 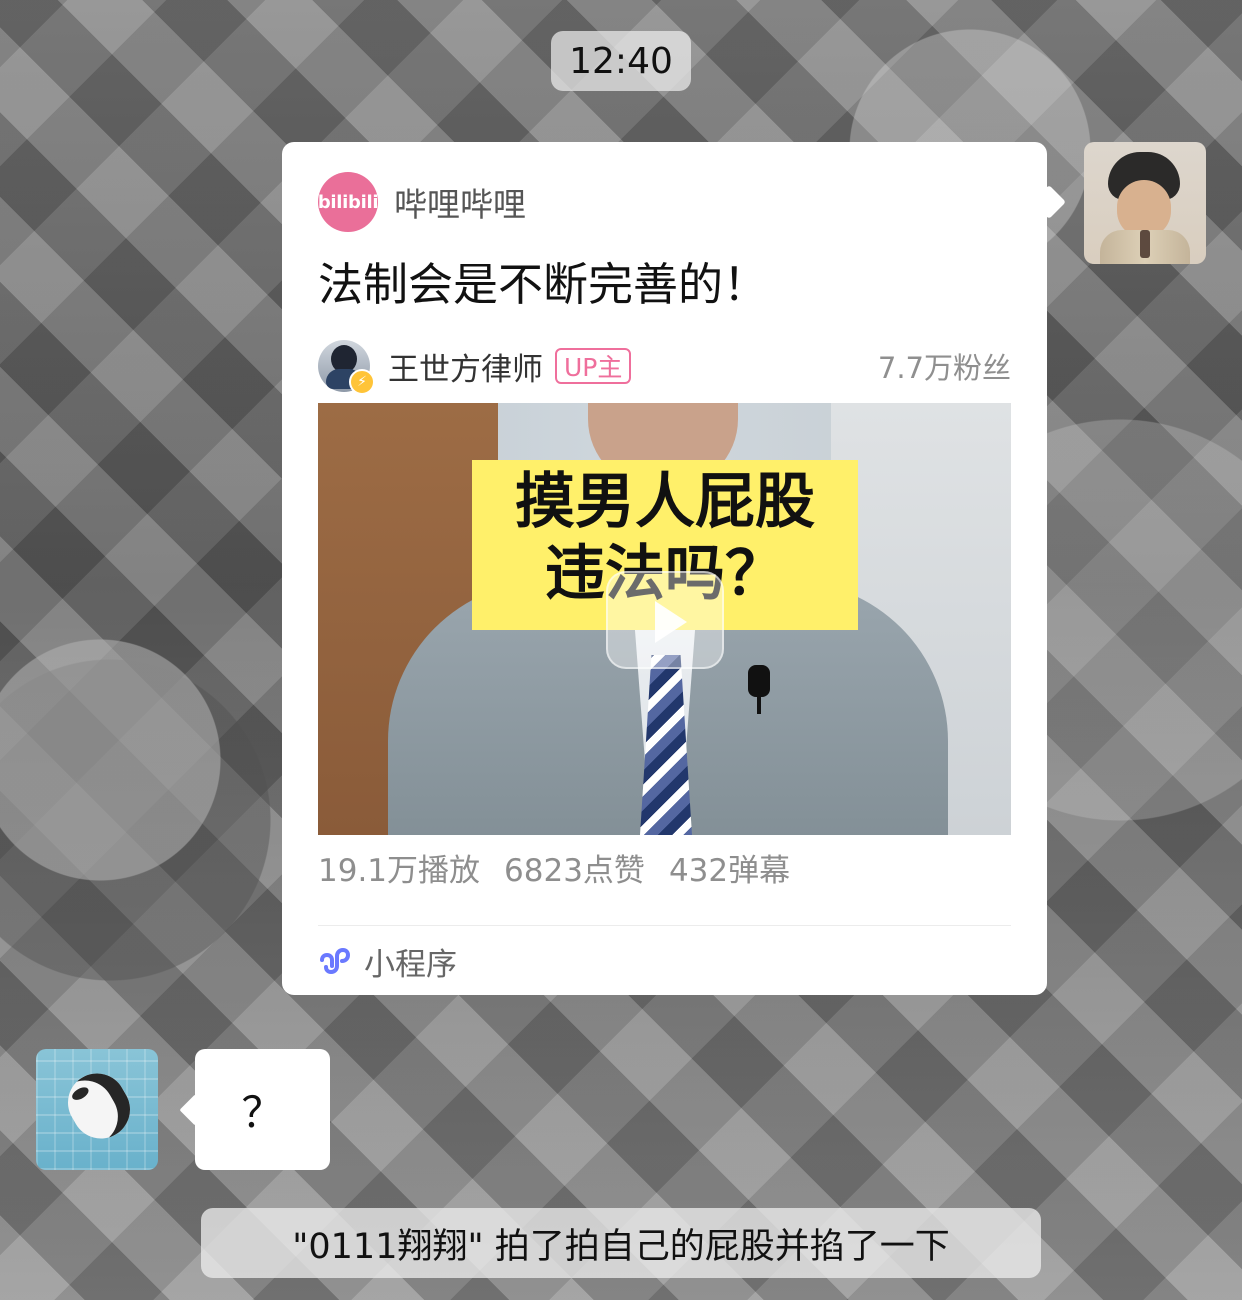 What do you see at coordinates (460, 204) in the screenshot?
I see `brand-name: 哔哩哔哩` at bounding box center [460, 204].